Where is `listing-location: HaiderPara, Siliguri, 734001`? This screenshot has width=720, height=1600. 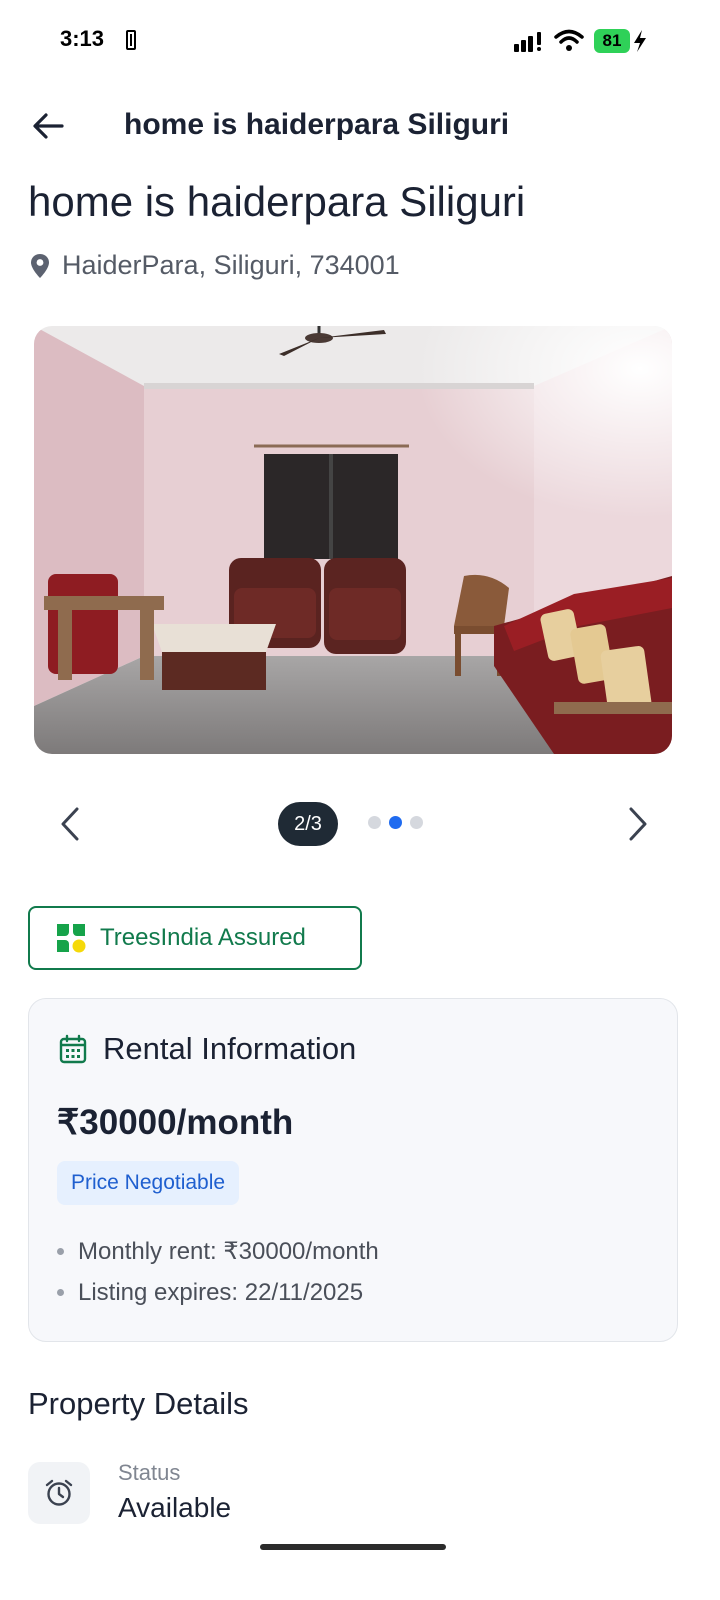
listing-location: HaiderPara, Siliguri, 734001 is located at coordinates (215, 265).